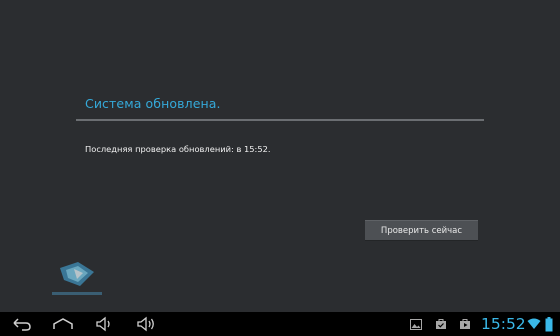  Describe the element at coordinates (465, 324) in the screenshot. I see `play-store-icon` at that location.